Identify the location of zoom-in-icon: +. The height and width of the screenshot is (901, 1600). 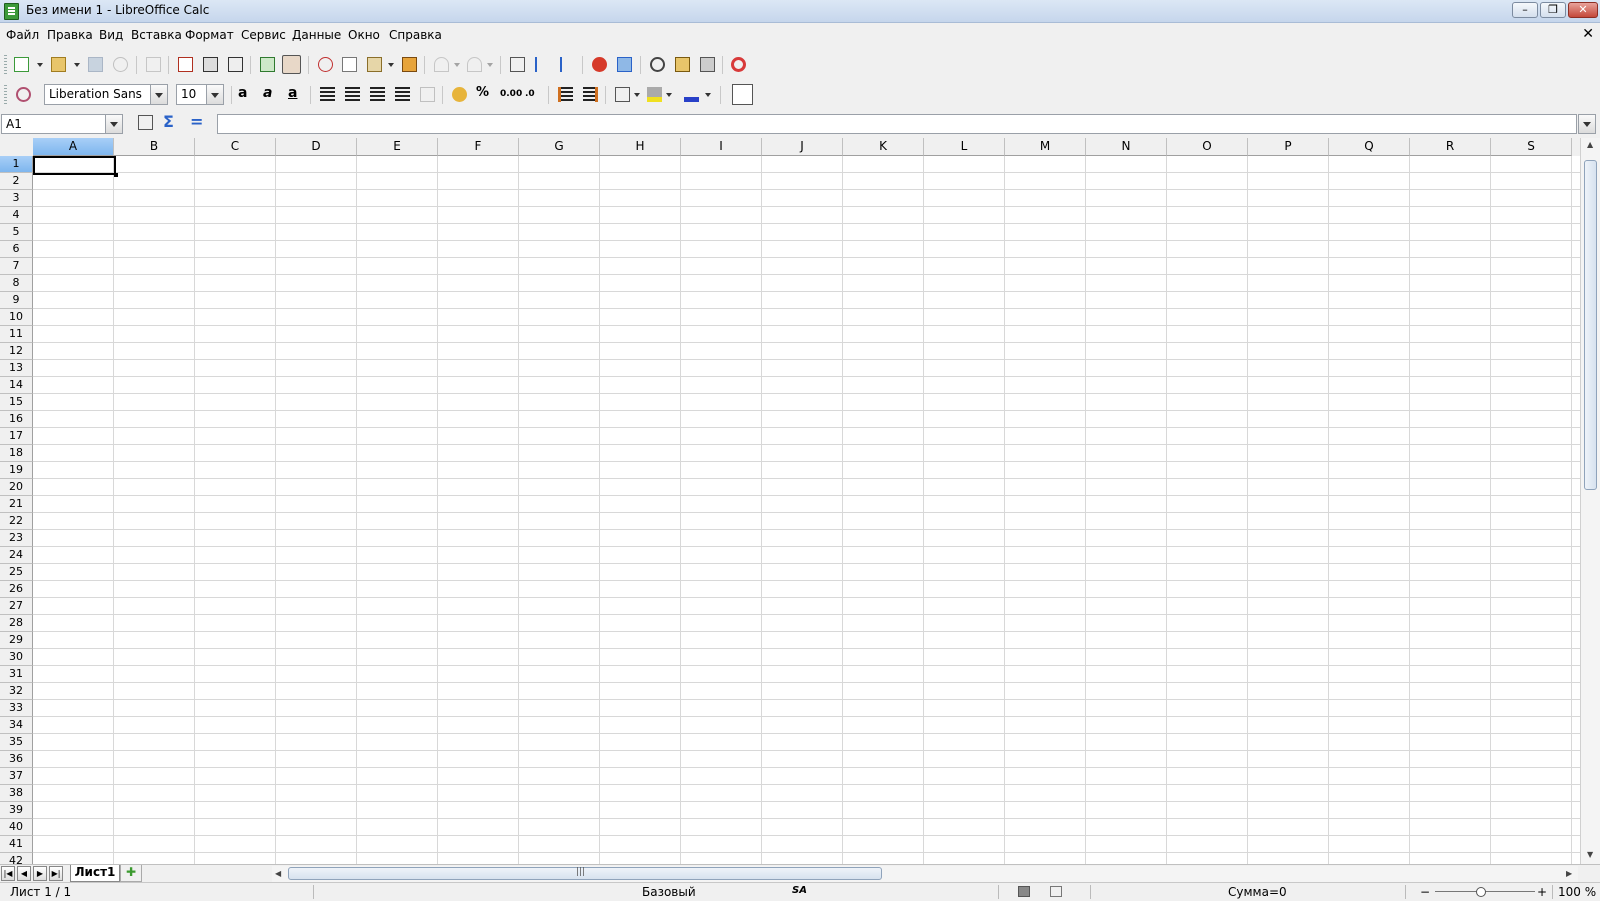
(1542, 892).